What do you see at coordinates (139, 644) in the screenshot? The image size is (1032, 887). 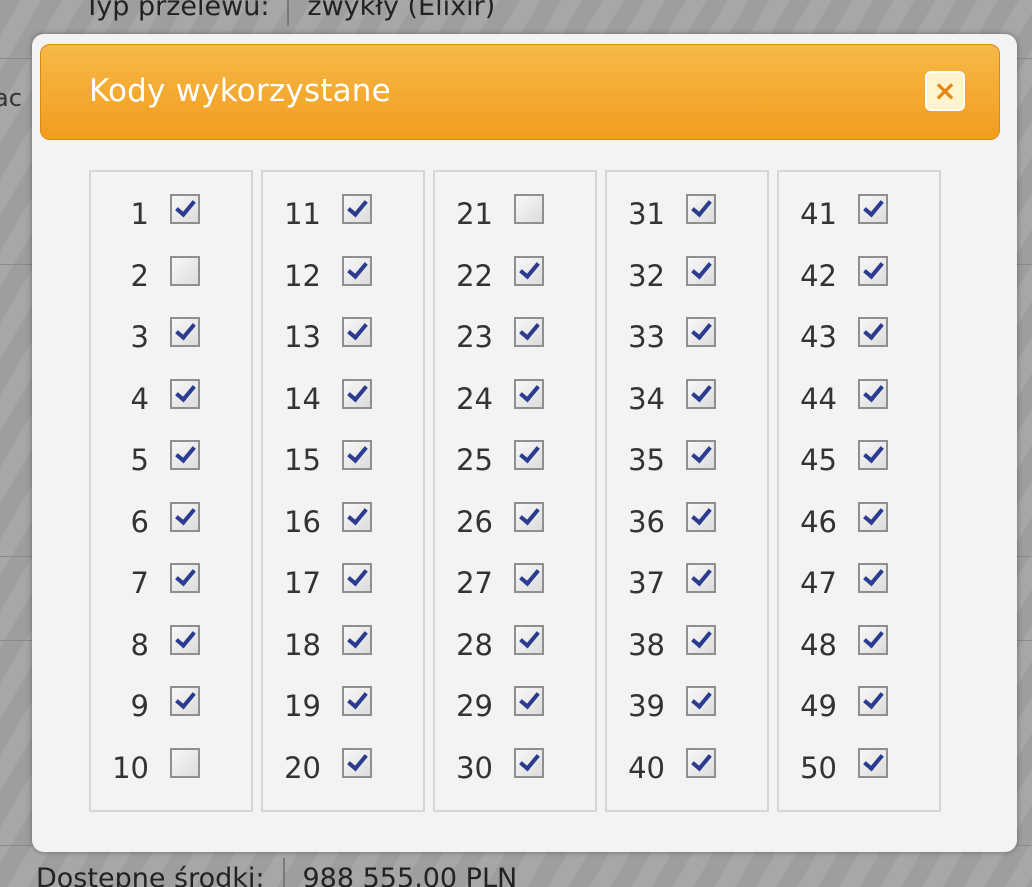 I see `code-number: 8` at bounding box center [139, 644].